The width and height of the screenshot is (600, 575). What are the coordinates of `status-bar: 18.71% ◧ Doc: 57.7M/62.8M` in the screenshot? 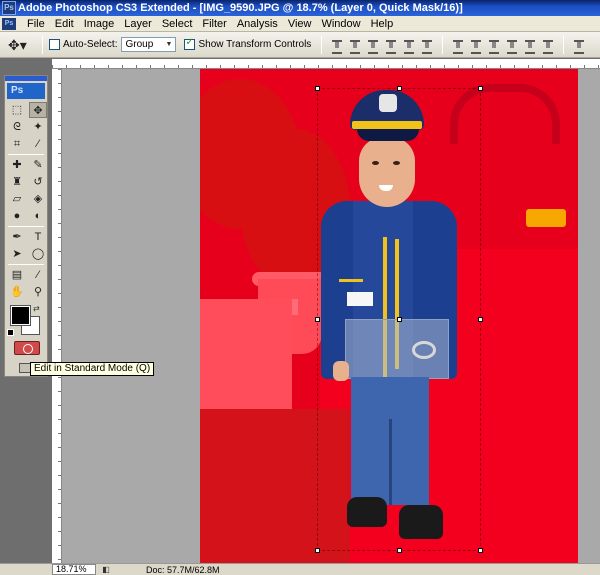 It's located at (300, 569).